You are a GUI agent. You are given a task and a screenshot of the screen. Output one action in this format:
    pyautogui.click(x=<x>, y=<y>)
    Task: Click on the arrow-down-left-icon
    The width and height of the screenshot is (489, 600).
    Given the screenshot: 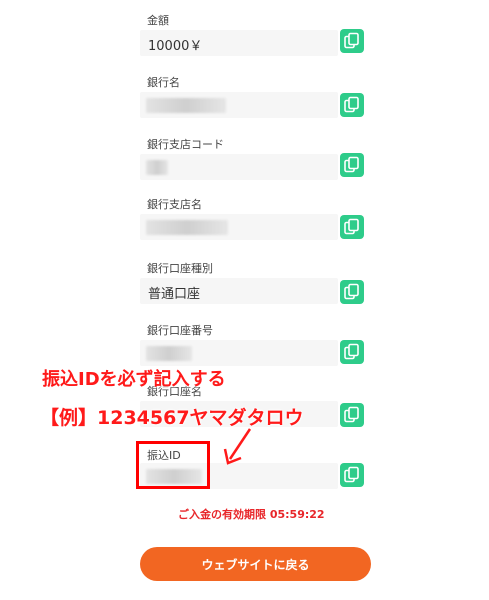 What is the action you would take?
    pyautogui.click(x=237, y=446)
    